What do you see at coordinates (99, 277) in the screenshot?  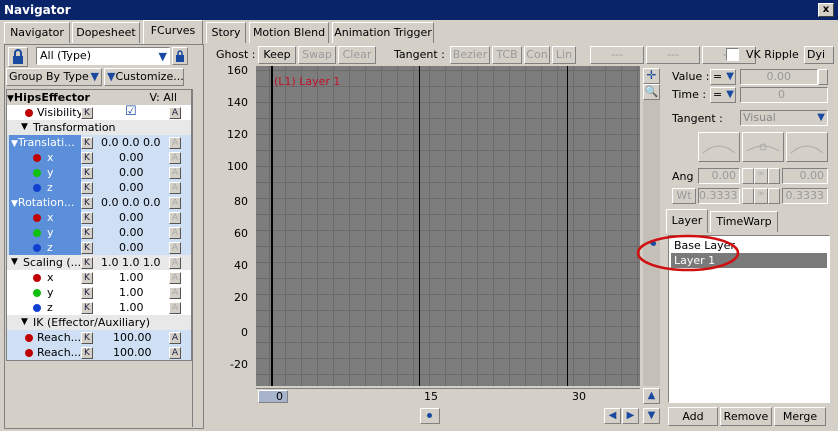 I see `tree-row-scaling-x: x K 1.00 A` at bounding box center [99, 277].